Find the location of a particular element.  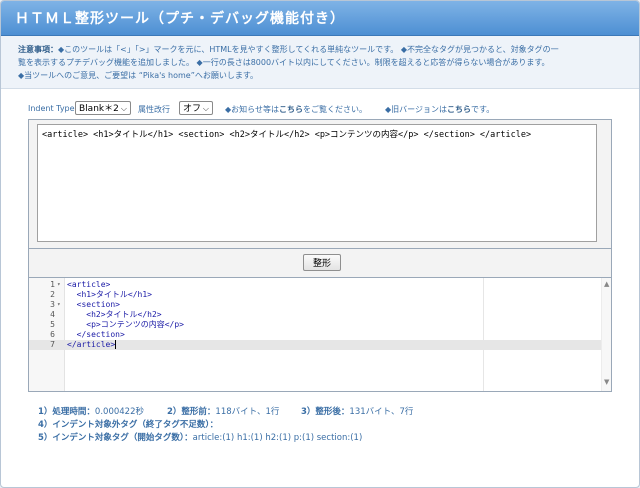

code-line-3: 3 ▾ <section> is located at coordinates (315, 305).